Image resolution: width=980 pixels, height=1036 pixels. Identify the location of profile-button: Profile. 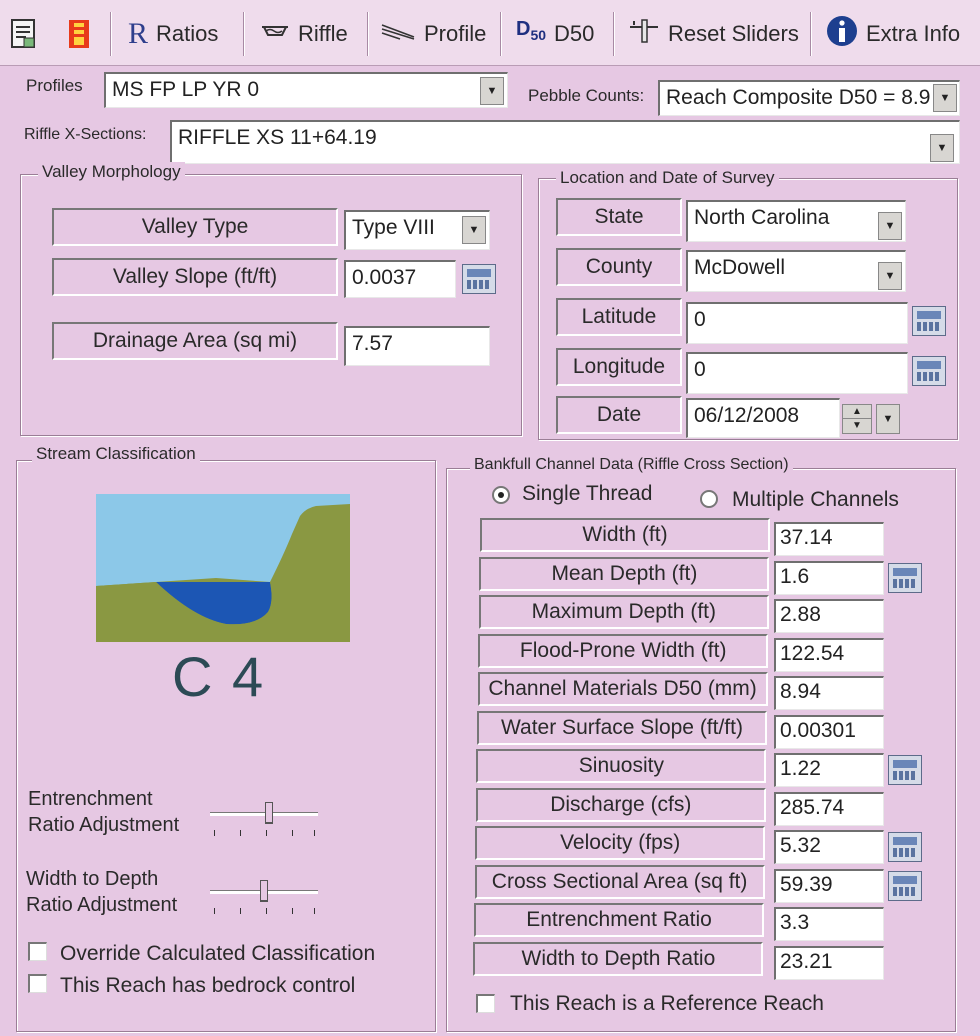
(433, 34).